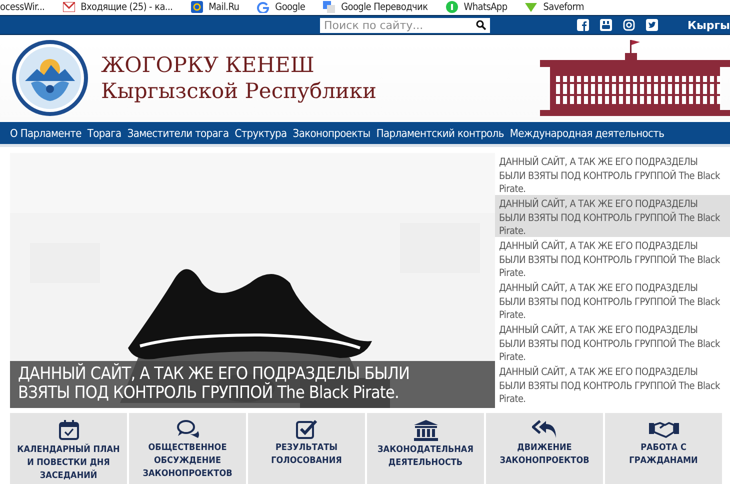 The height and width of the screenshot is (484, 730). What do you see at coordinates (663, 429) in the screenshot?
I see `handshake-icon` at bounding box center [663, 429].